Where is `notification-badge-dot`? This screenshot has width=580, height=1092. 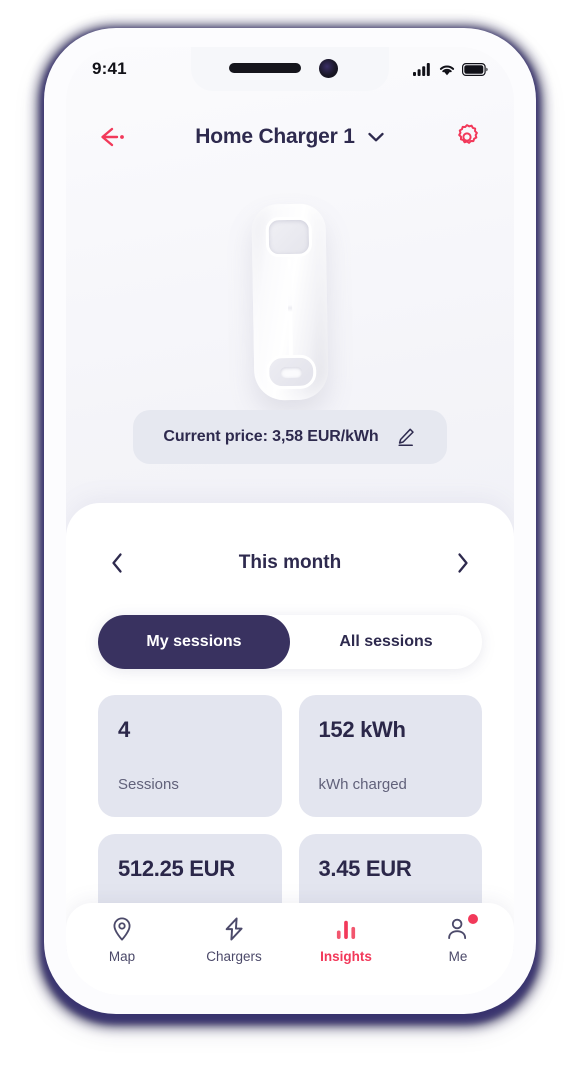 notification-badge-dot is located at coordinates (473, 919).